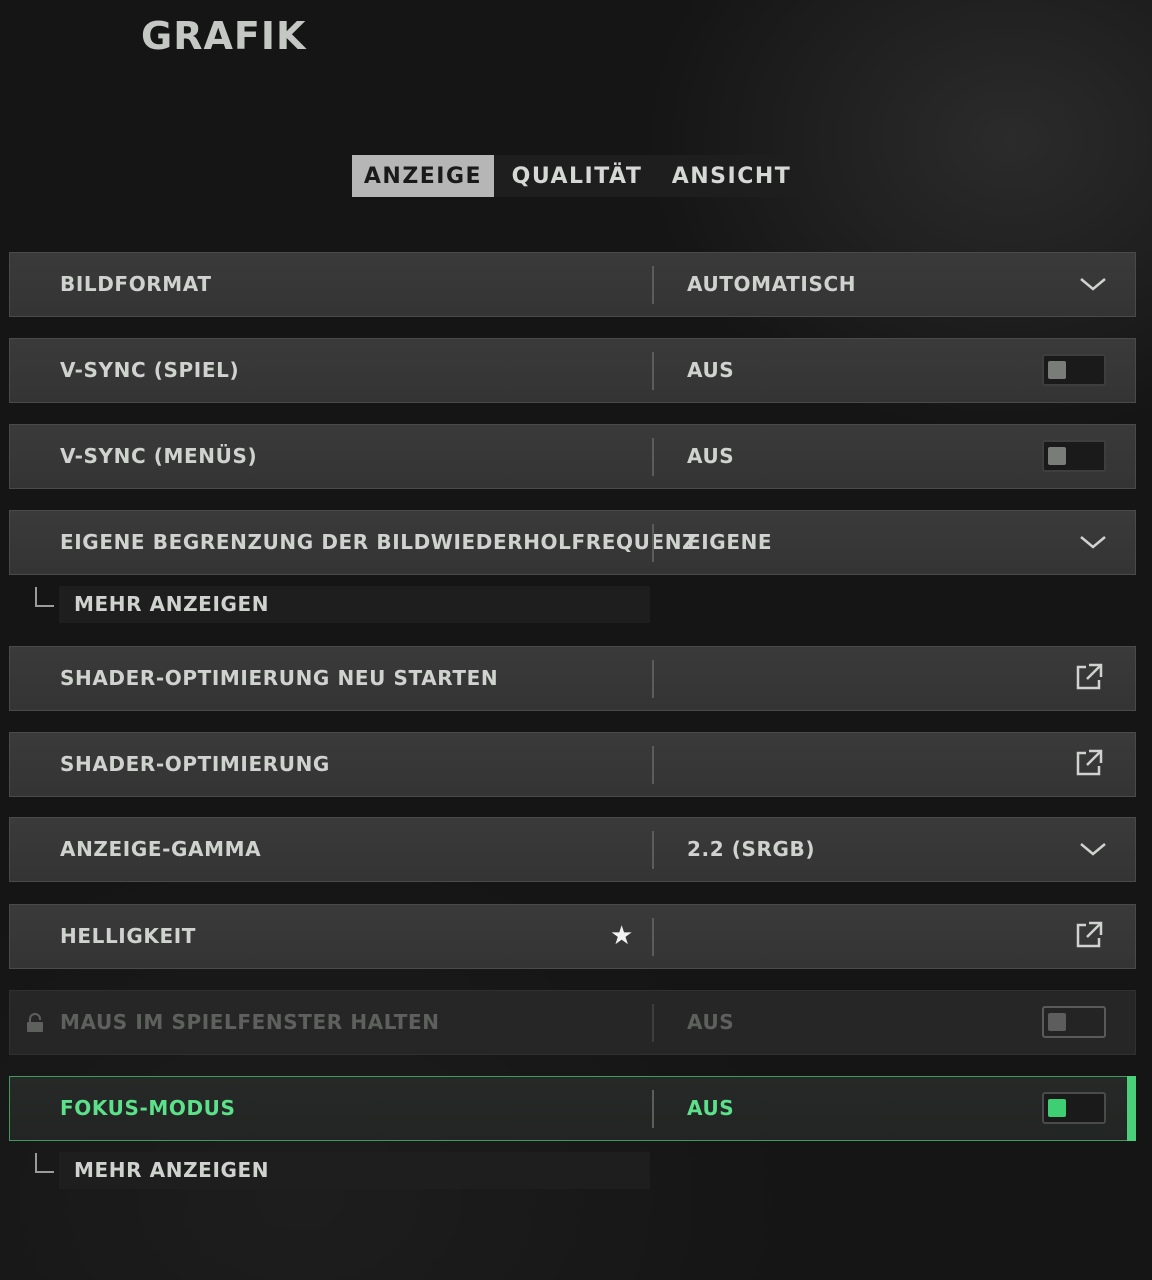 This screenshot has width=1152, height=1280. I want to click on focus-mode-toggle, so click(1074, 1108).